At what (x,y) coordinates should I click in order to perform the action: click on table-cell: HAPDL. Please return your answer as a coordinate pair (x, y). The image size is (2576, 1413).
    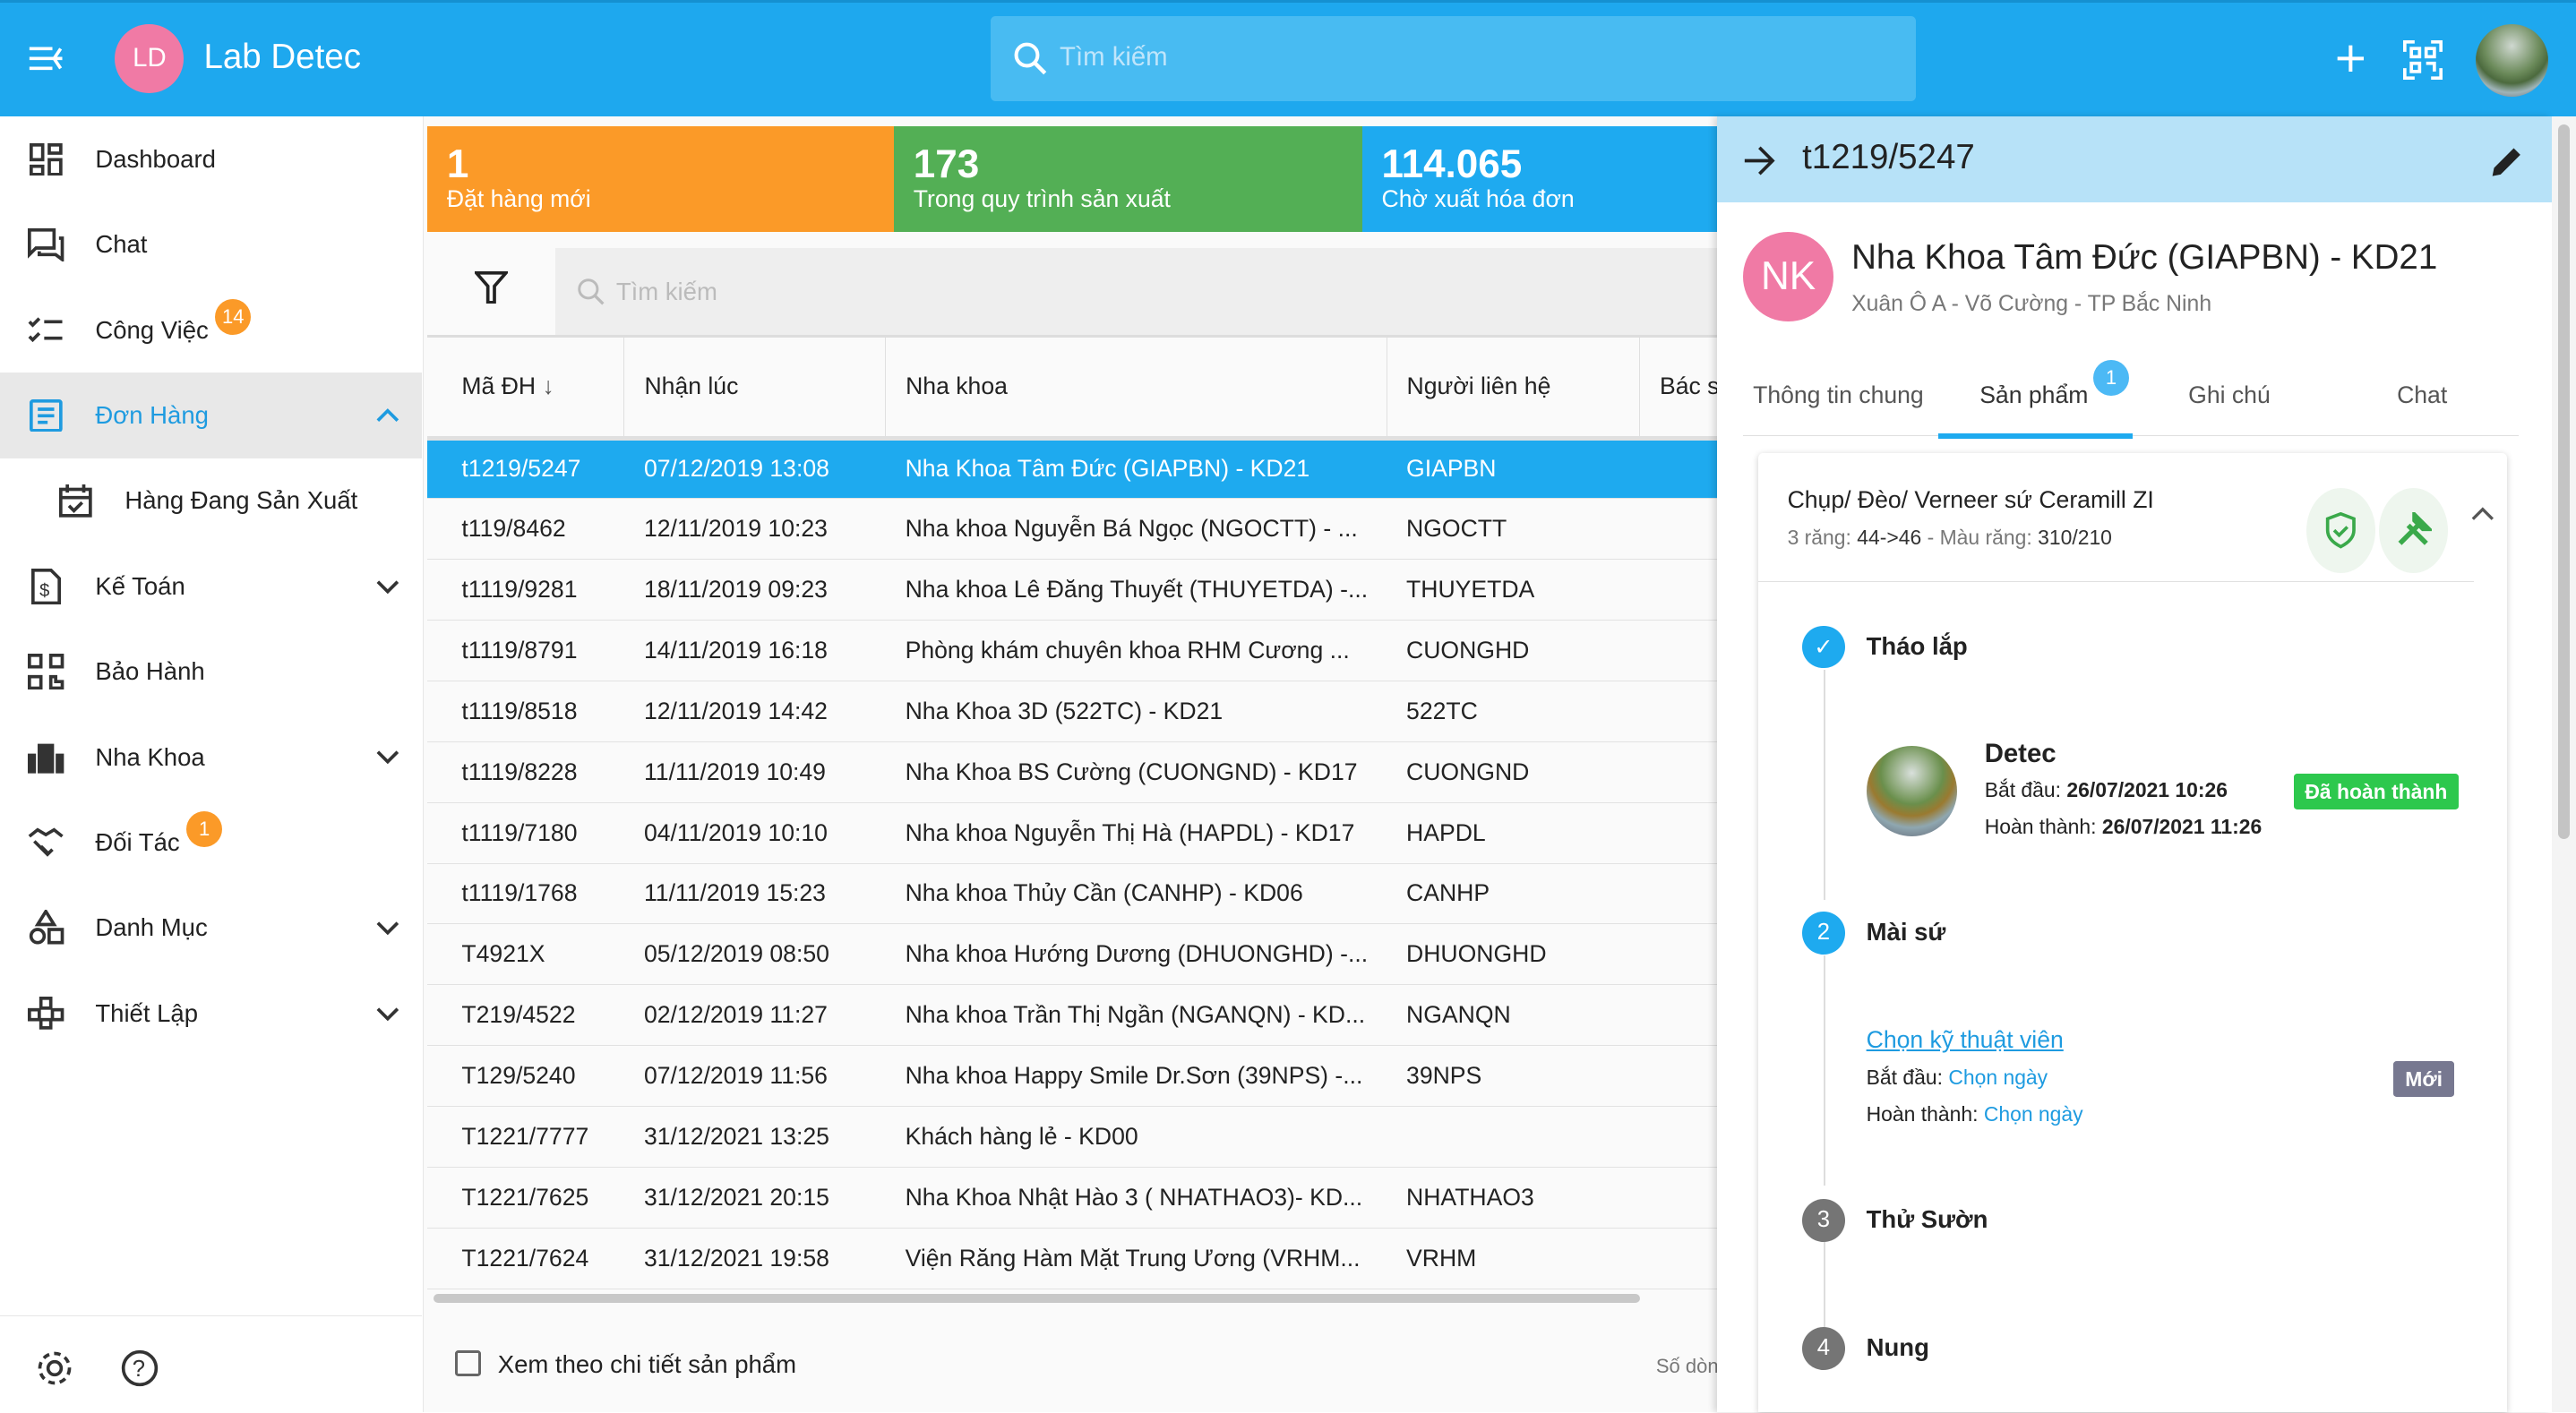
    Looking at the image, I should click on (1446, 832).